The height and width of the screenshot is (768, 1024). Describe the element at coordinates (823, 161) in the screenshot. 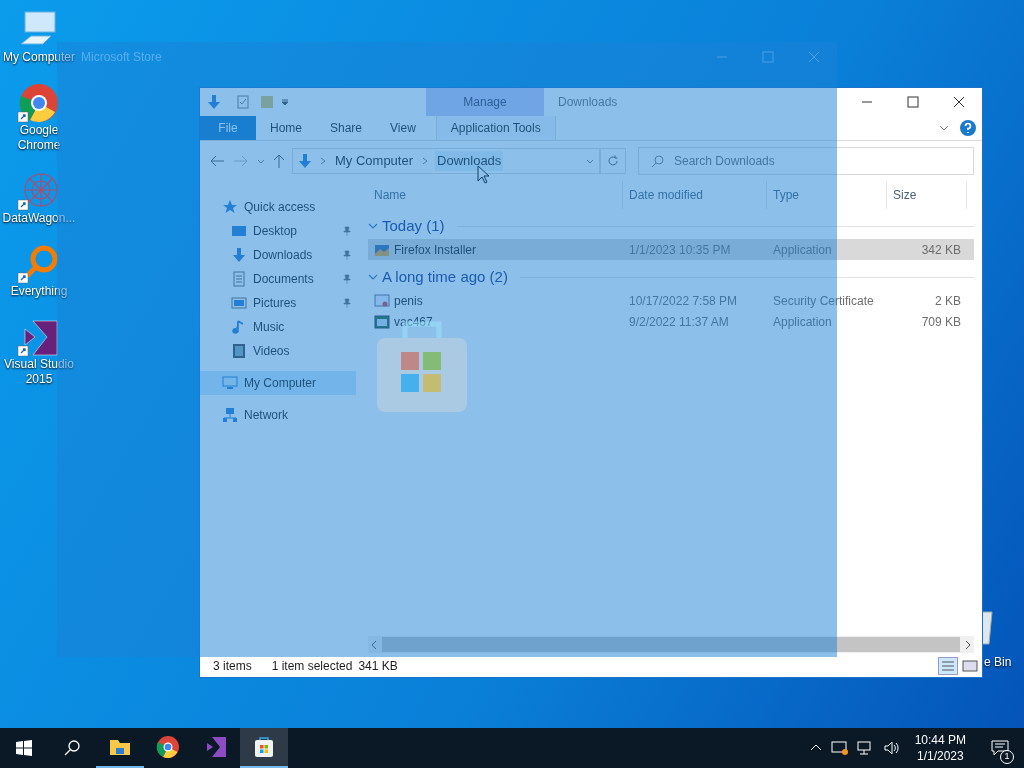

I see `search-input: Search Downloads` at that location.